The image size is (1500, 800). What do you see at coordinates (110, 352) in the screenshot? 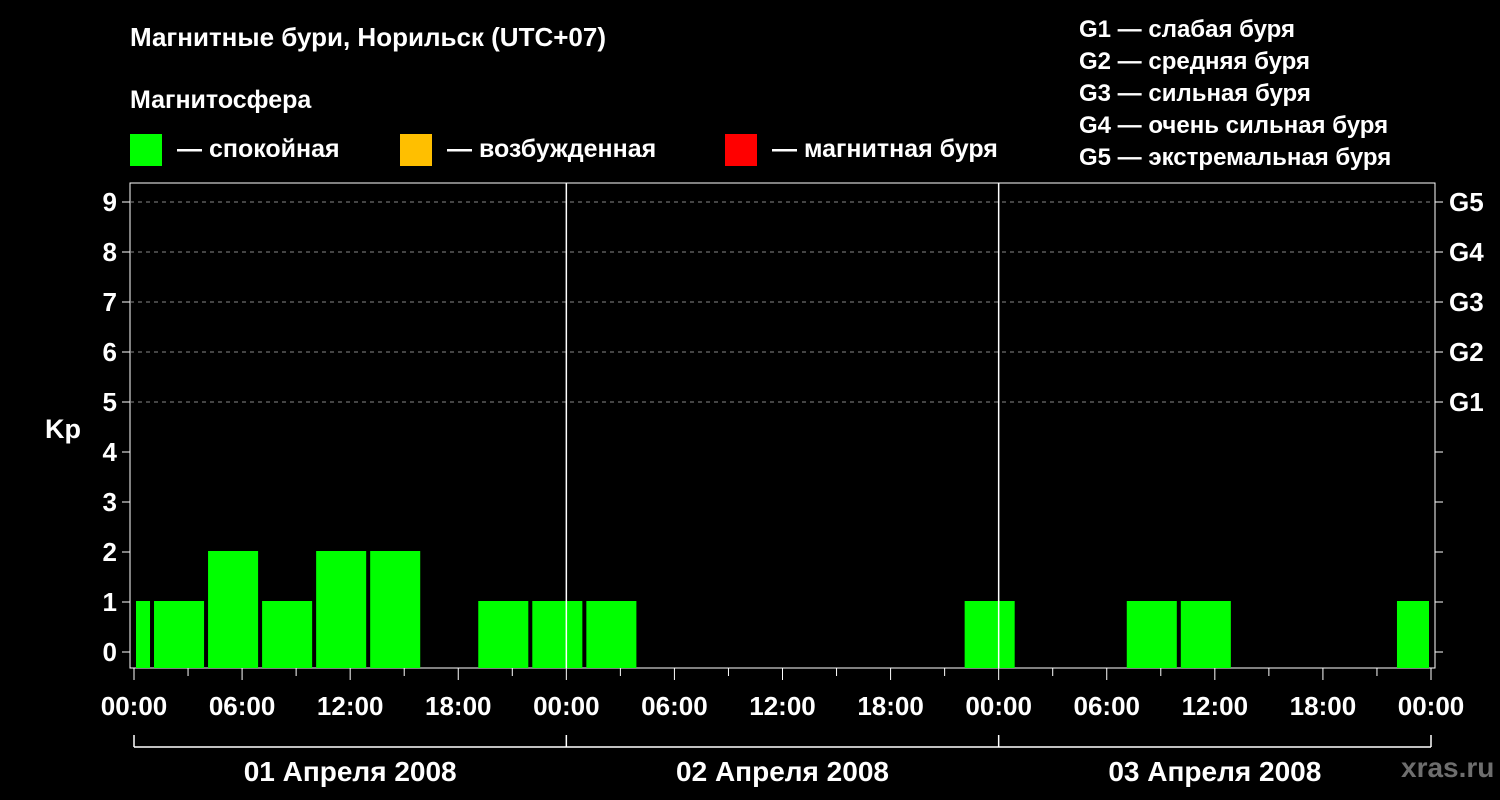
I see `y-tick-label: 6` at bounding box center [110, 352].